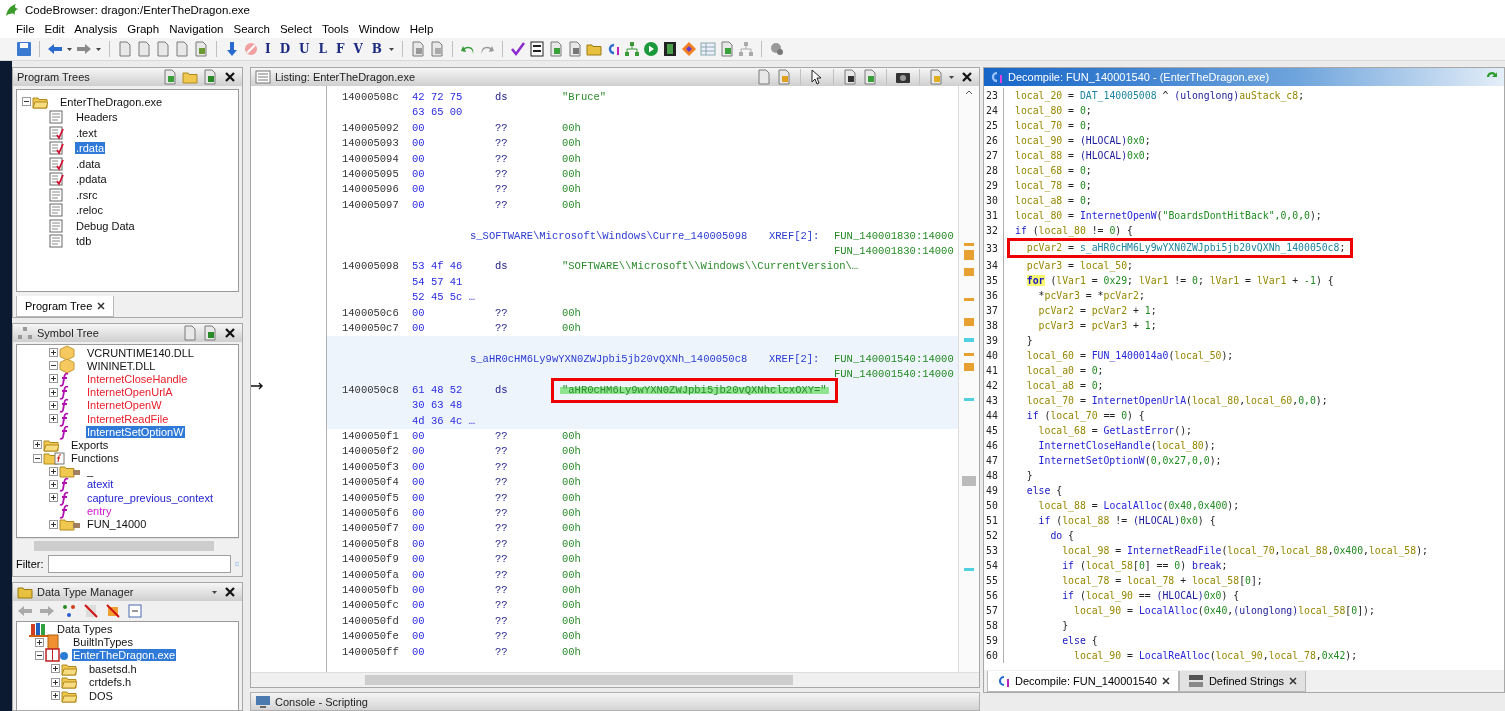  I want to click on tree-item: capture_previous_context, so click(150, 497).